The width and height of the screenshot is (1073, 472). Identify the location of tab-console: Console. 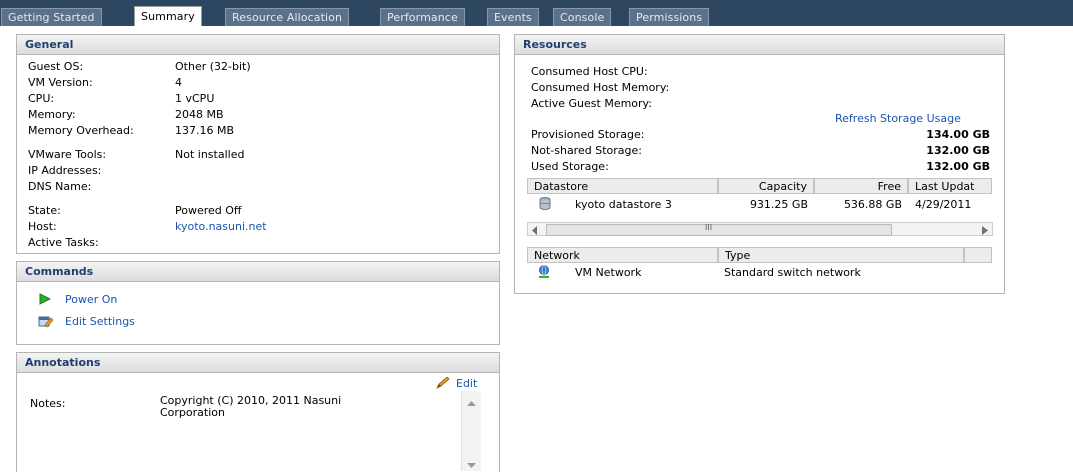
(582, 17).